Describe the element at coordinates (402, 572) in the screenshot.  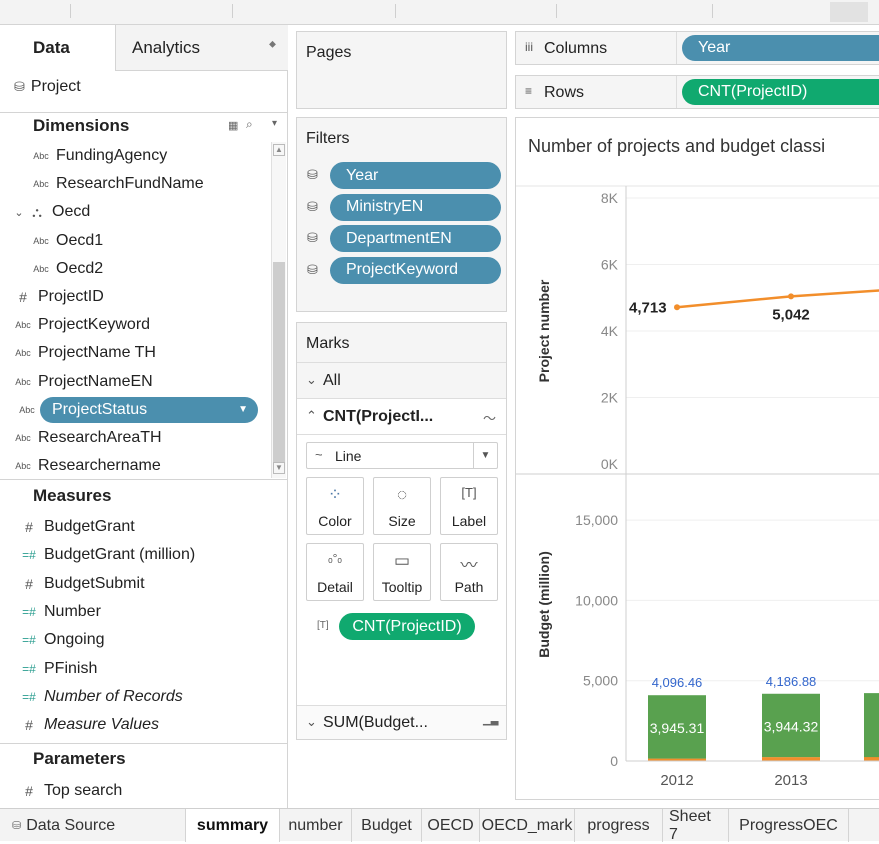
I see `tooltip-button: ▭ Tooltip` at that location.